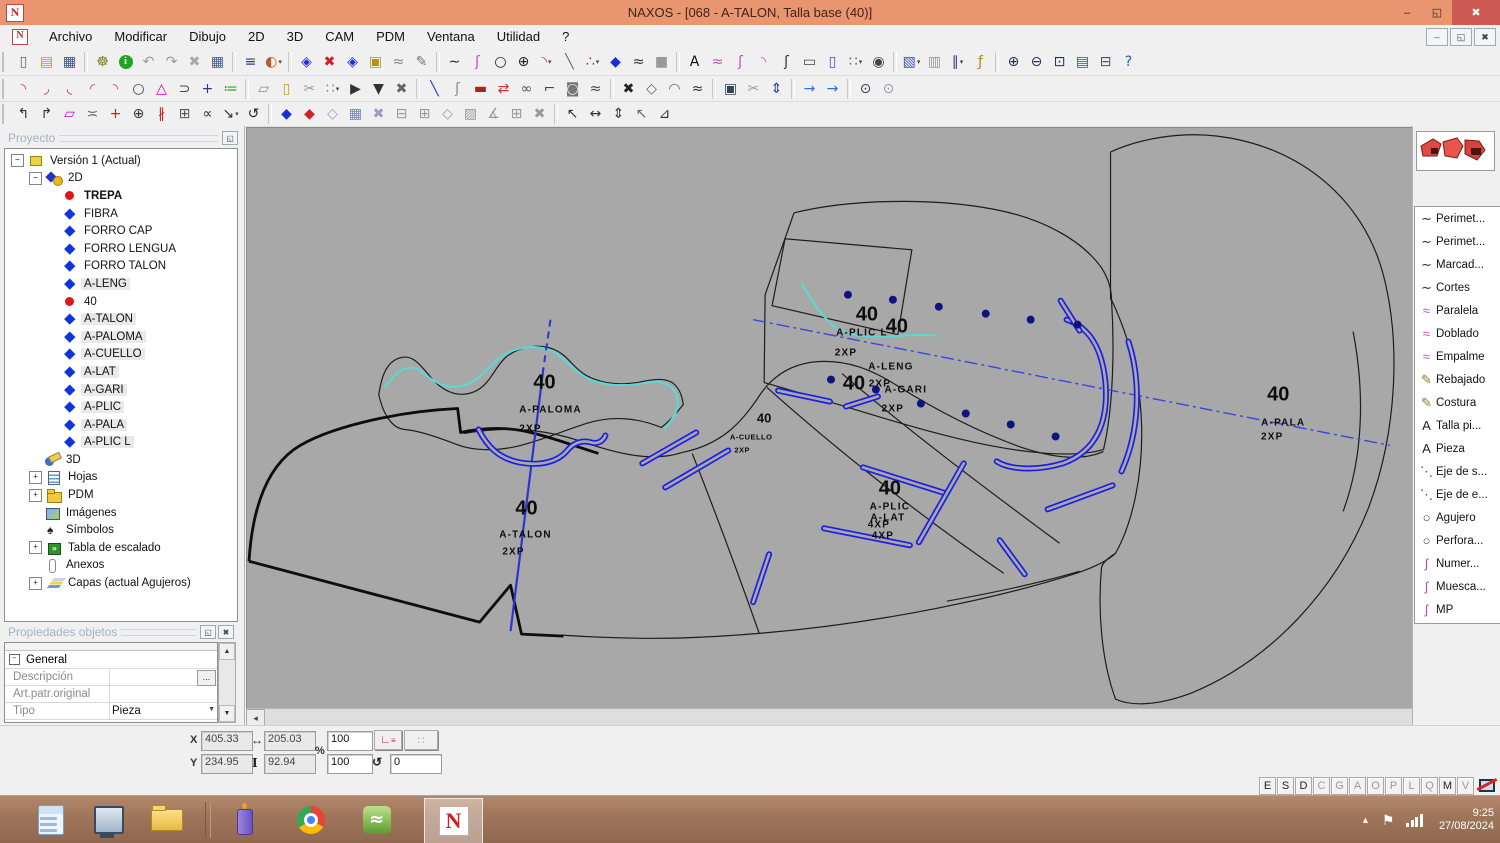 The image size is (1500, 843). I want to click on zoom-in-icon: ⊕, so click(1013, 62).